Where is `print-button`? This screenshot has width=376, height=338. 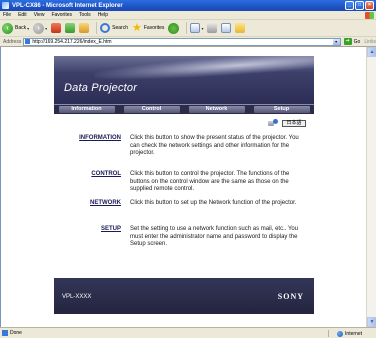
print-button is located at coordinates (212, 28).